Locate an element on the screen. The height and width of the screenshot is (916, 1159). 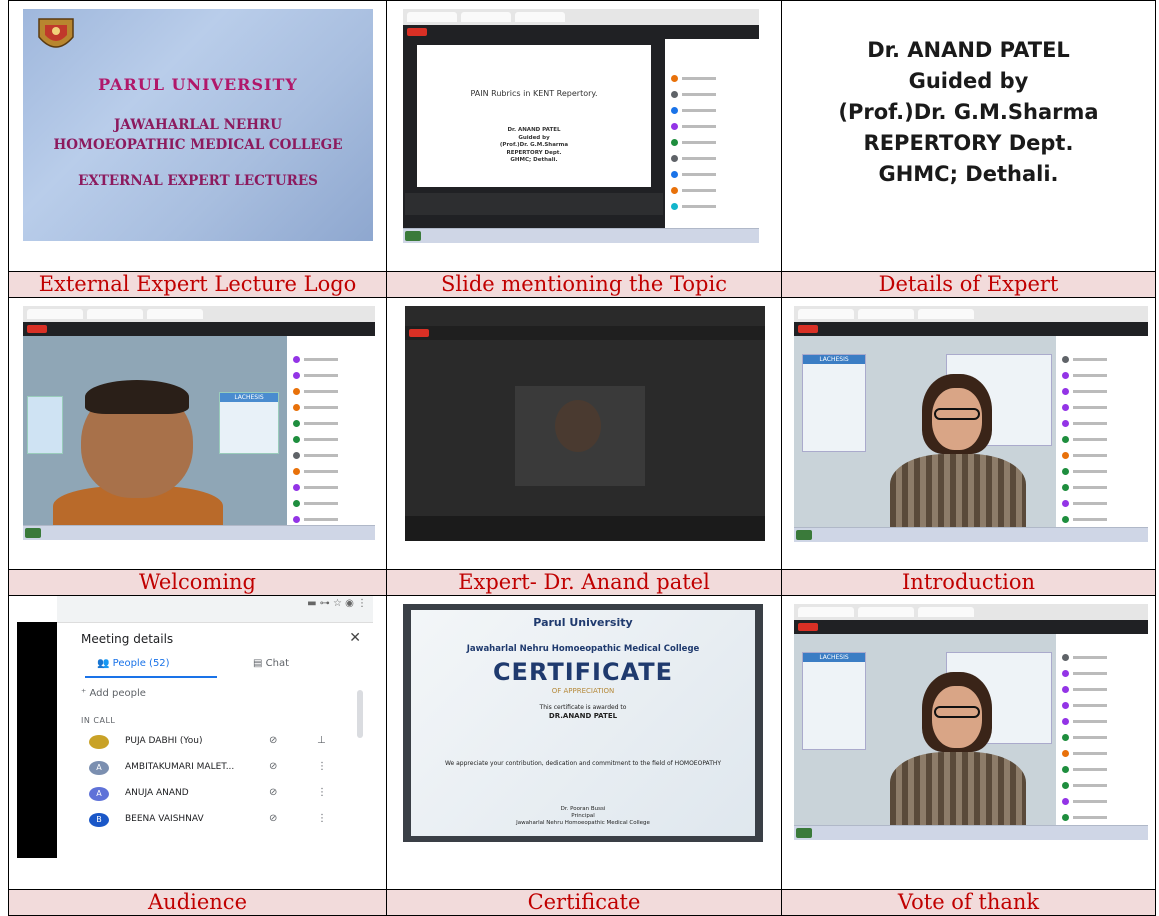
welcoming-screenshot: LACHESIS is located at coordinates (199, 423).